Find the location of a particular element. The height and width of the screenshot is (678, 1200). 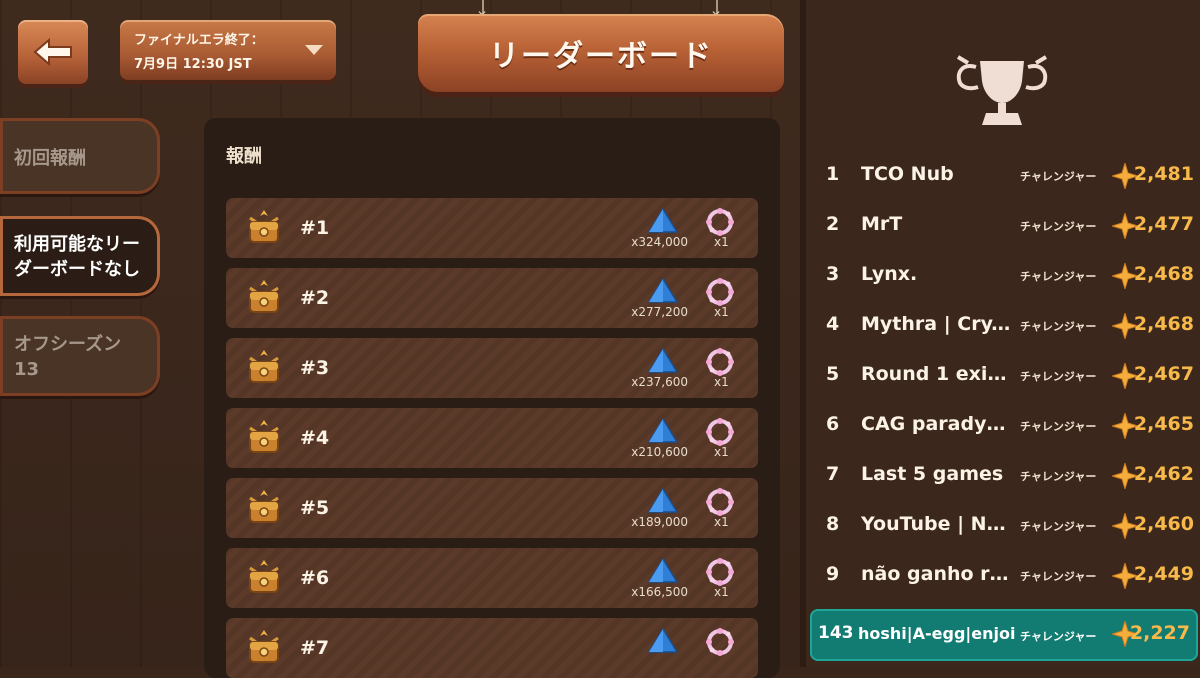

reward-rank: #2 is located at coordinates (315, 298).